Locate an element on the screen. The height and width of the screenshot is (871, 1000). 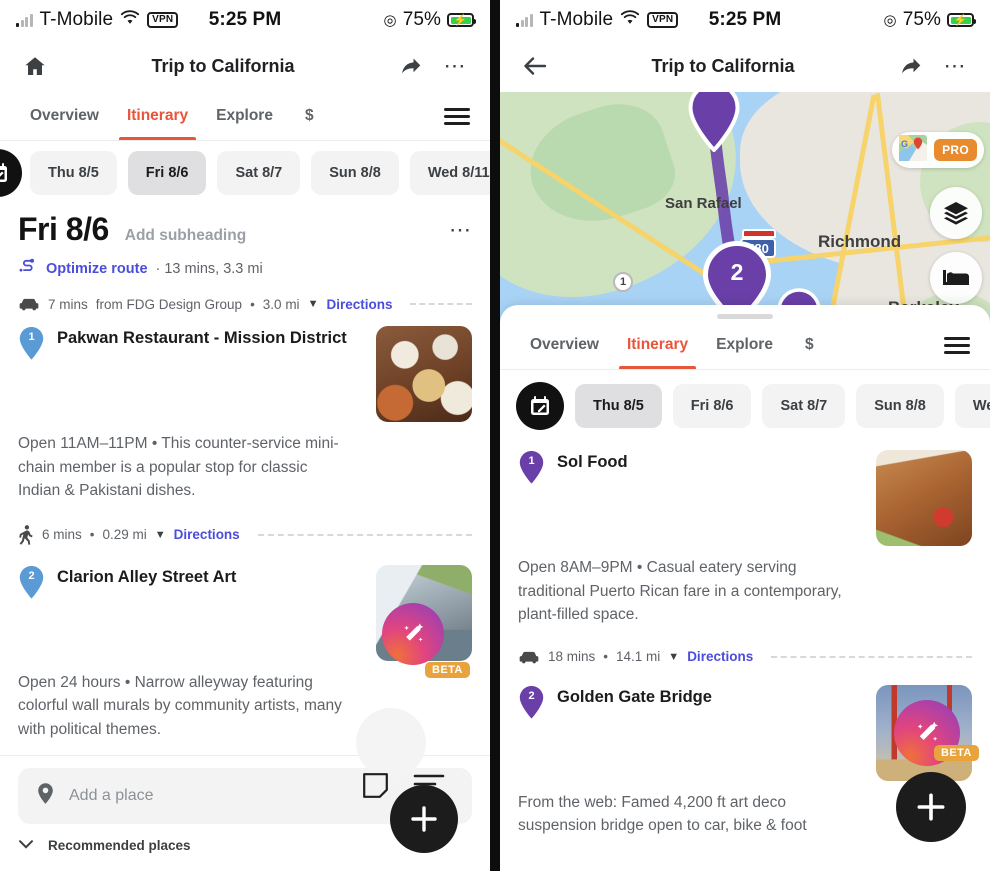
optimize-route-label: Optimize route is located at coordinates (97, 269).